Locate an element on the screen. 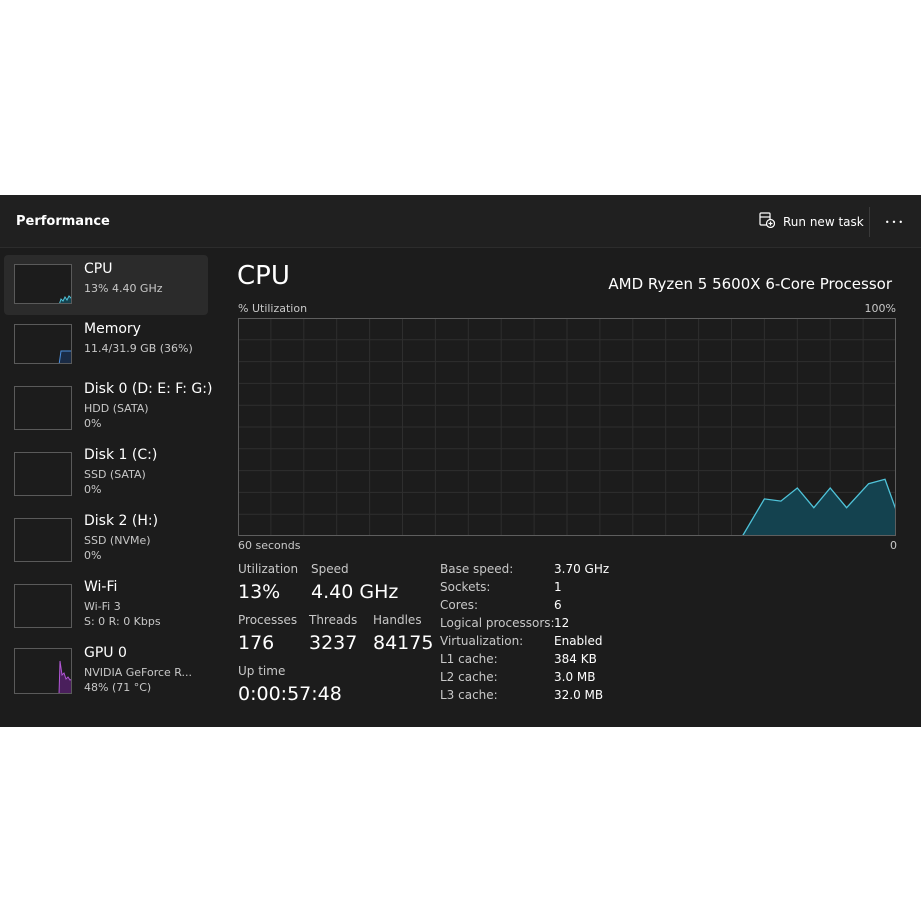  sidebar-item-label: Memory is located at coordinates (112, 329).